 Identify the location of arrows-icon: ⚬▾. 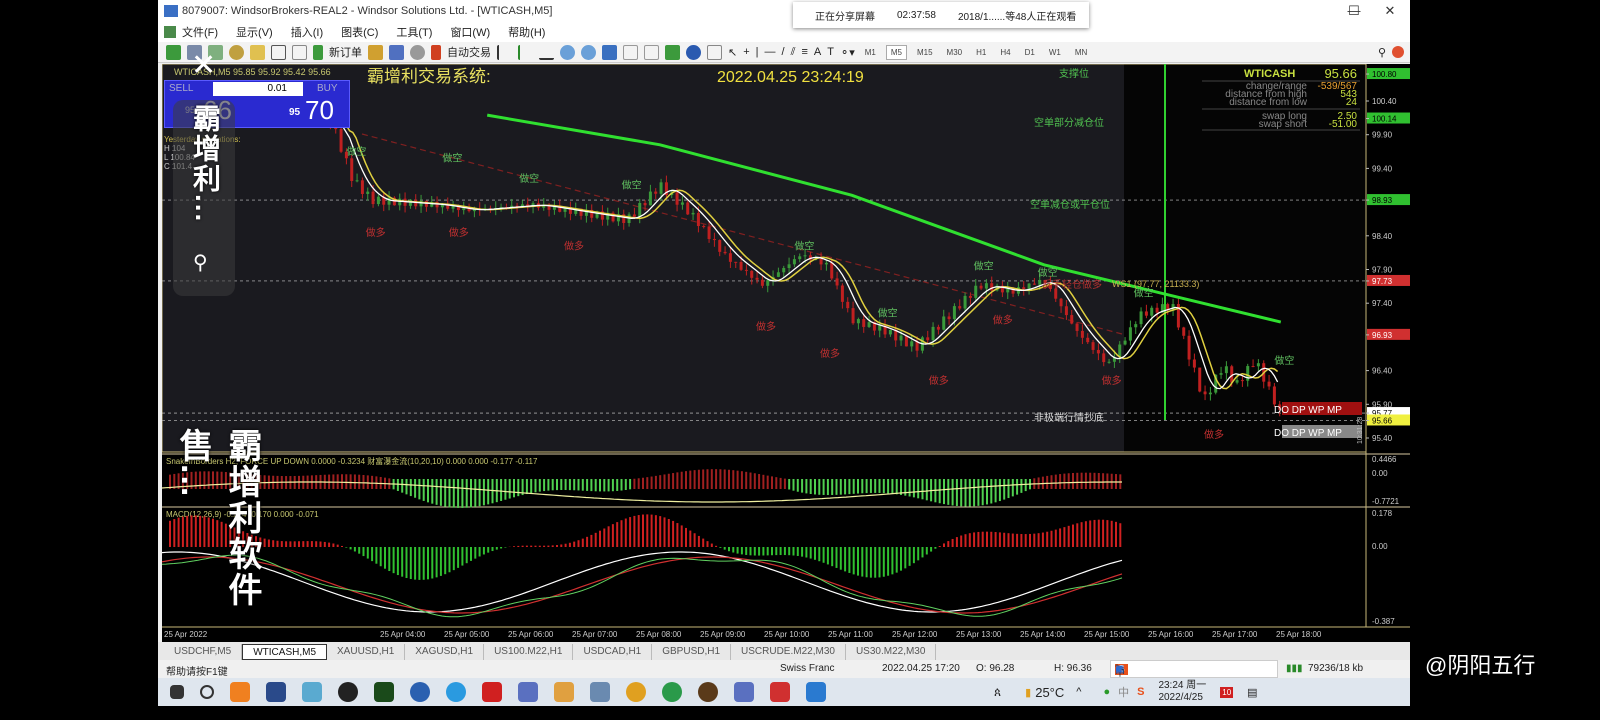
(847, 52).